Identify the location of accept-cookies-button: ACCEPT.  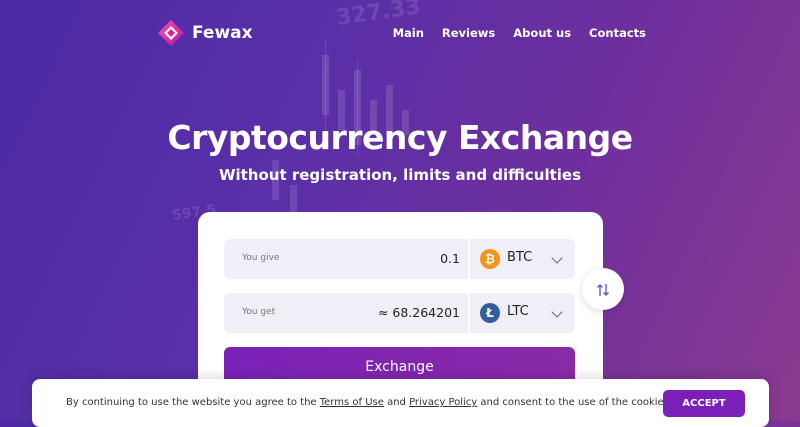
(704, 403).